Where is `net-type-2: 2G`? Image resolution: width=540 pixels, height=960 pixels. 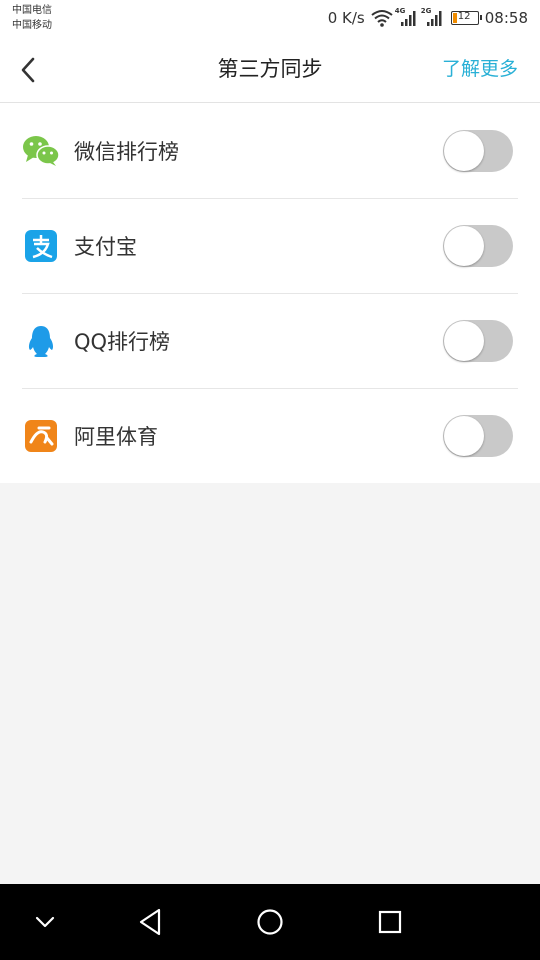 net-type-2: 2G is located at coordinates (426, 11).